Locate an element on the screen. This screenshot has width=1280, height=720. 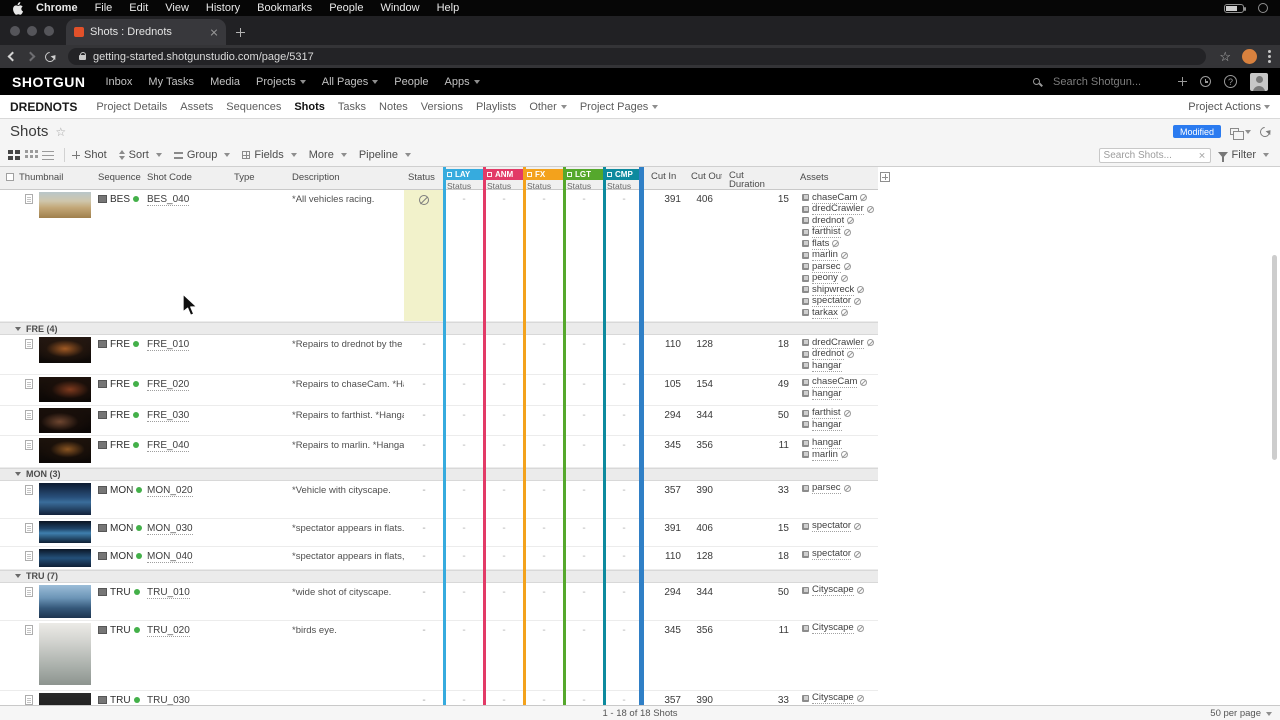
apple-menu-icon is located at coordinates (17, 8).